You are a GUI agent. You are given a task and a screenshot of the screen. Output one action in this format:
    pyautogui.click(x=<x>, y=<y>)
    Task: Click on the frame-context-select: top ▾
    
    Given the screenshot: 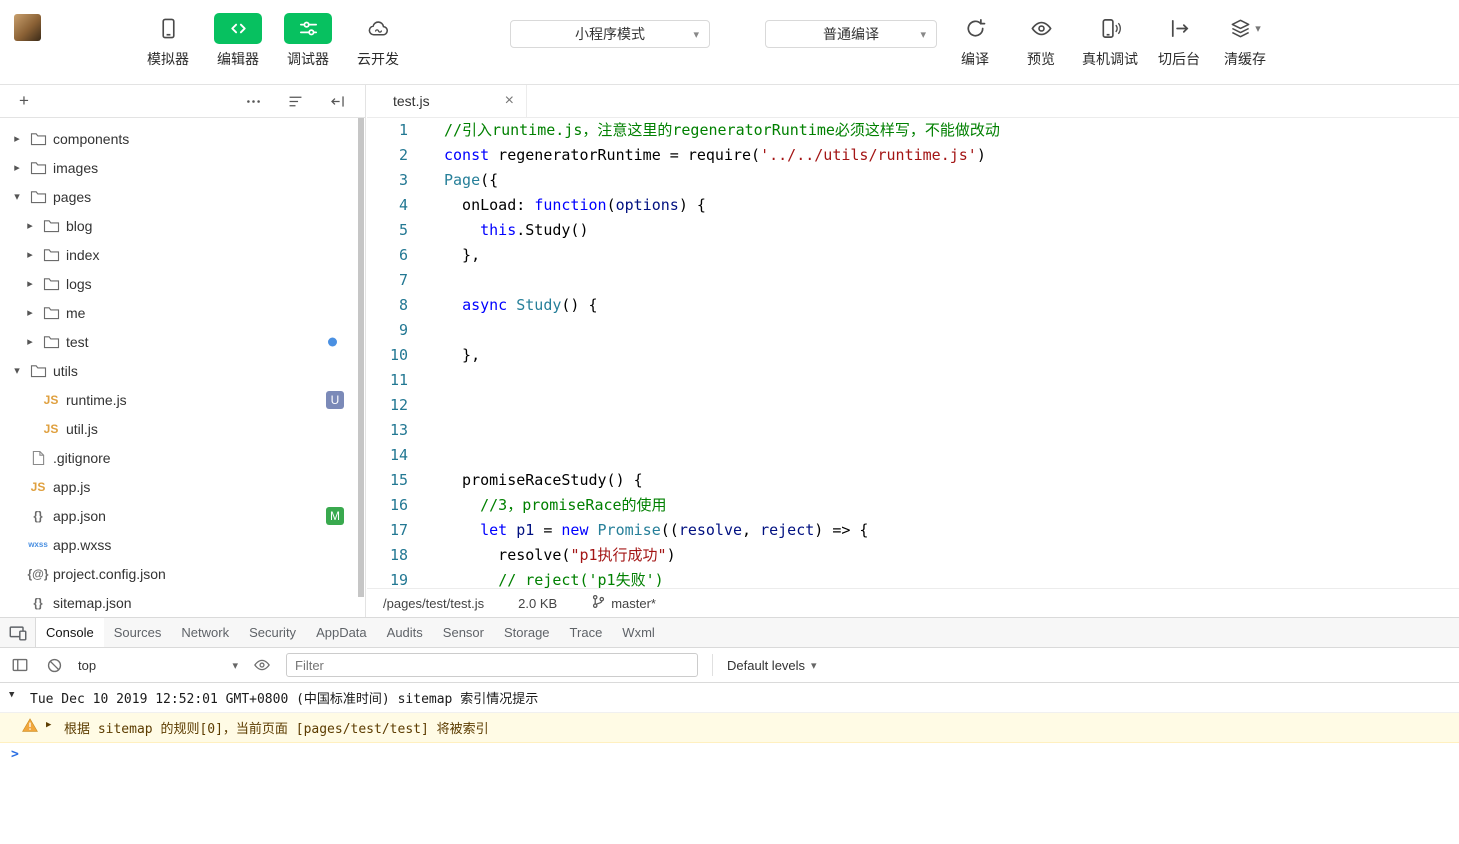 What is the action you would take?
    pyautogui.click(x=158, y=665)
    